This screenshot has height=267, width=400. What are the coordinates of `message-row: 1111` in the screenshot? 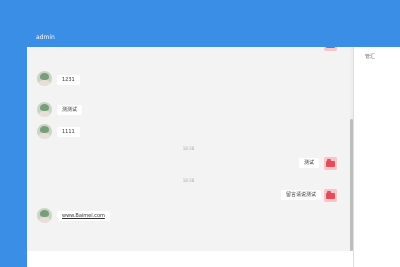 It's located at (188, 133).